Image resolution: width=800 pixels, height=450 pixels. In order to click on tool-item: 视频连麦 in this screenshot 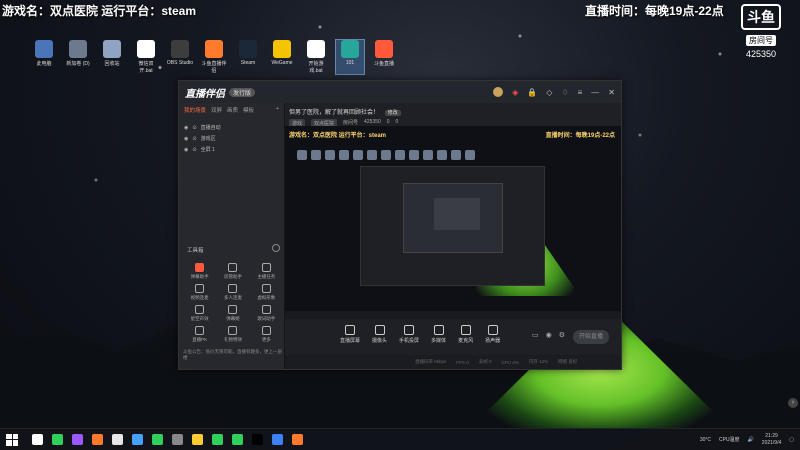, I will do `click(199, 292)`.